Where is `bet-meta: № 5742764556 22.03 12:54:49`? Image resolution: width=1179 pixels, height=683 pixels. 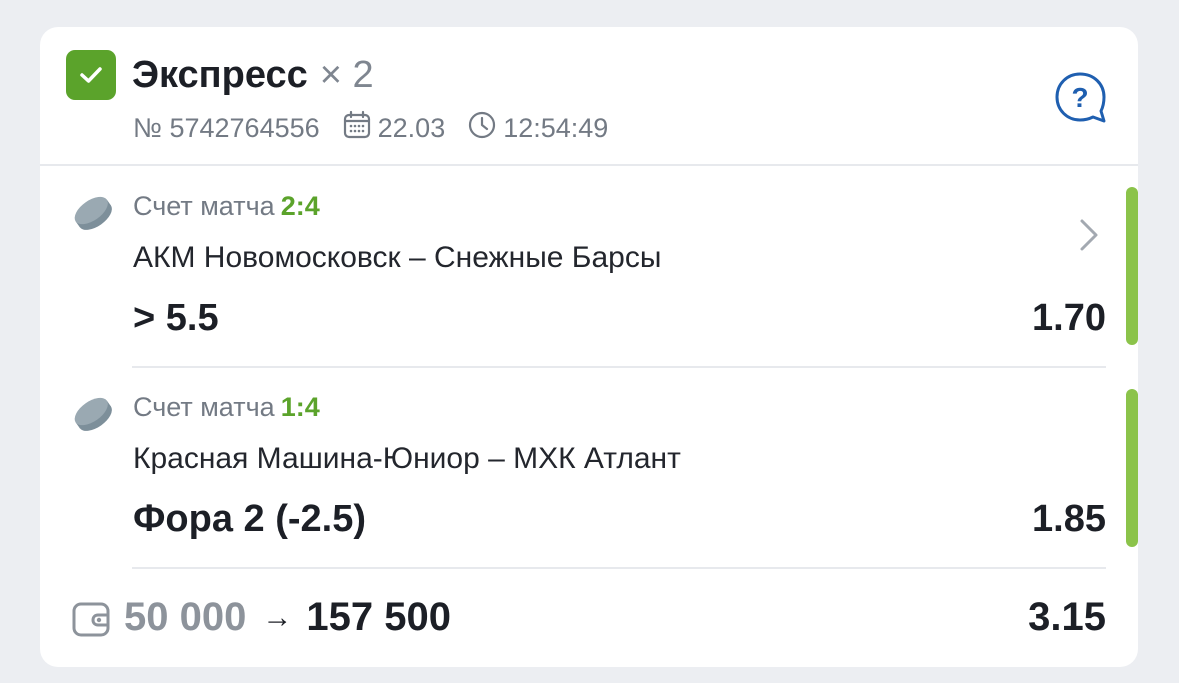
bet-meta: № 5742764556 22.03 12:54:49 is located at coordinates (371, 128).